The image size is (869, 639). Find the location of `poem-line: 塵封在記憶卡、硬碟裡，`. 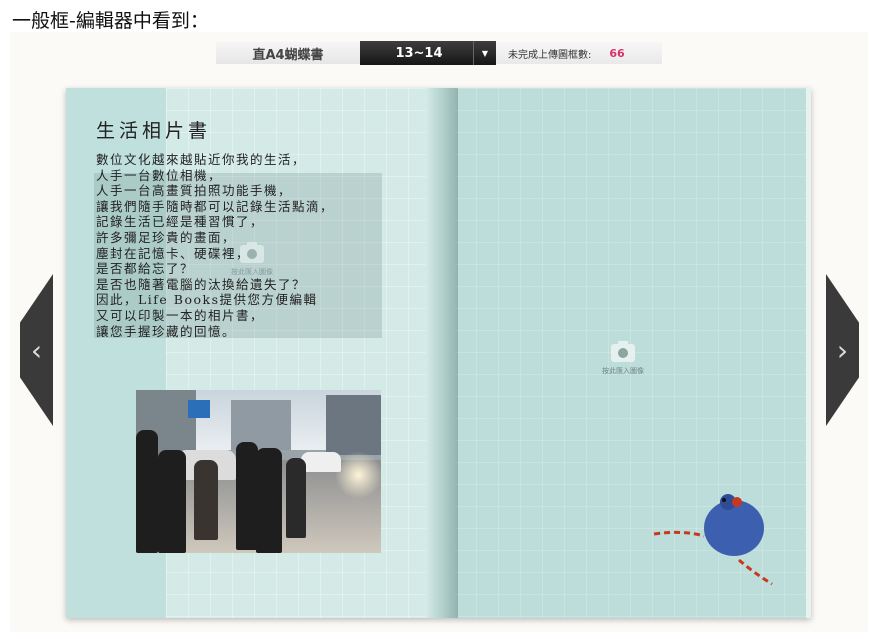

poem-line: 塵封在記憶卡、硬碟裡， is located at coordinates (173, 253).